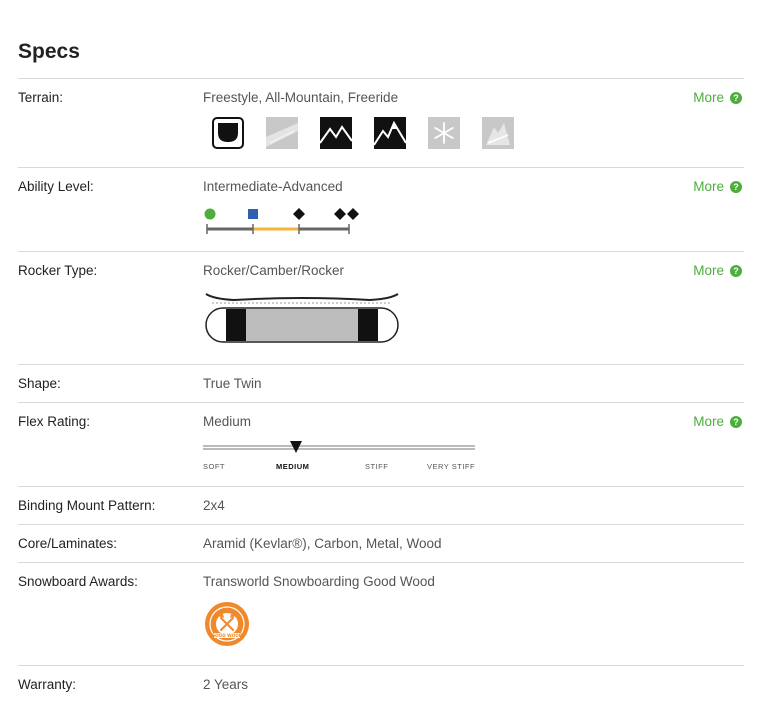 This screenshot has height=705, width=764. I want to click on warranty-value: 2 Years, so click(226, 684).